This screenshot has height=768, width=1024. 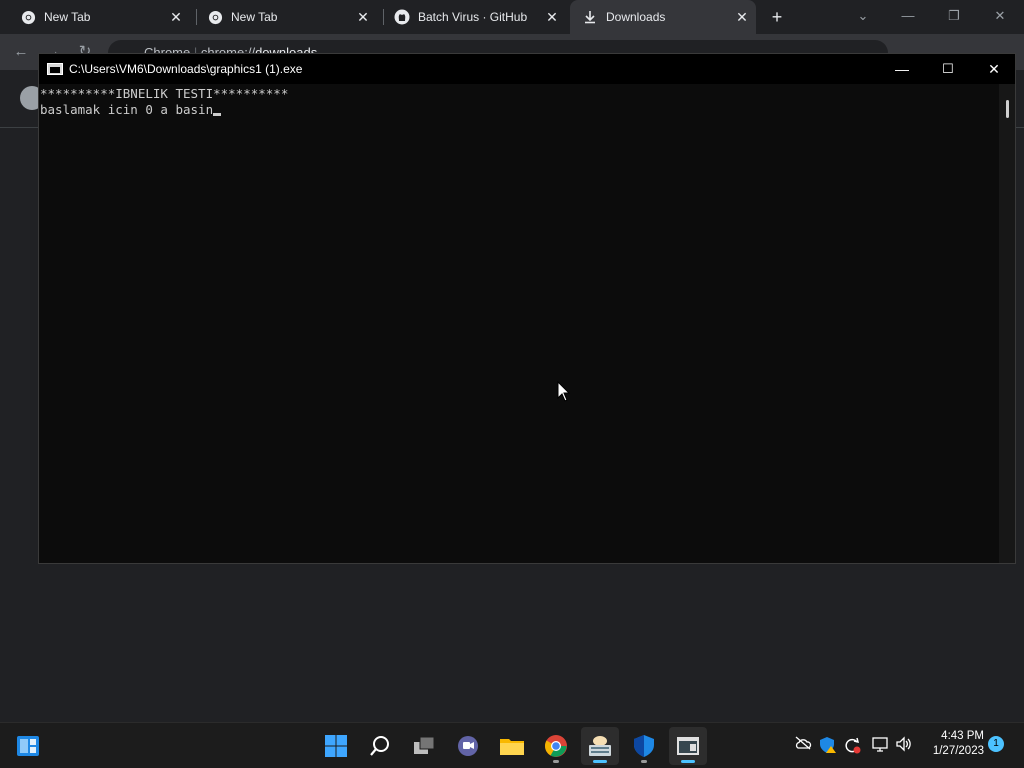 I want to click on clock-time: 4:43 PM, so click(x=962, y=736).